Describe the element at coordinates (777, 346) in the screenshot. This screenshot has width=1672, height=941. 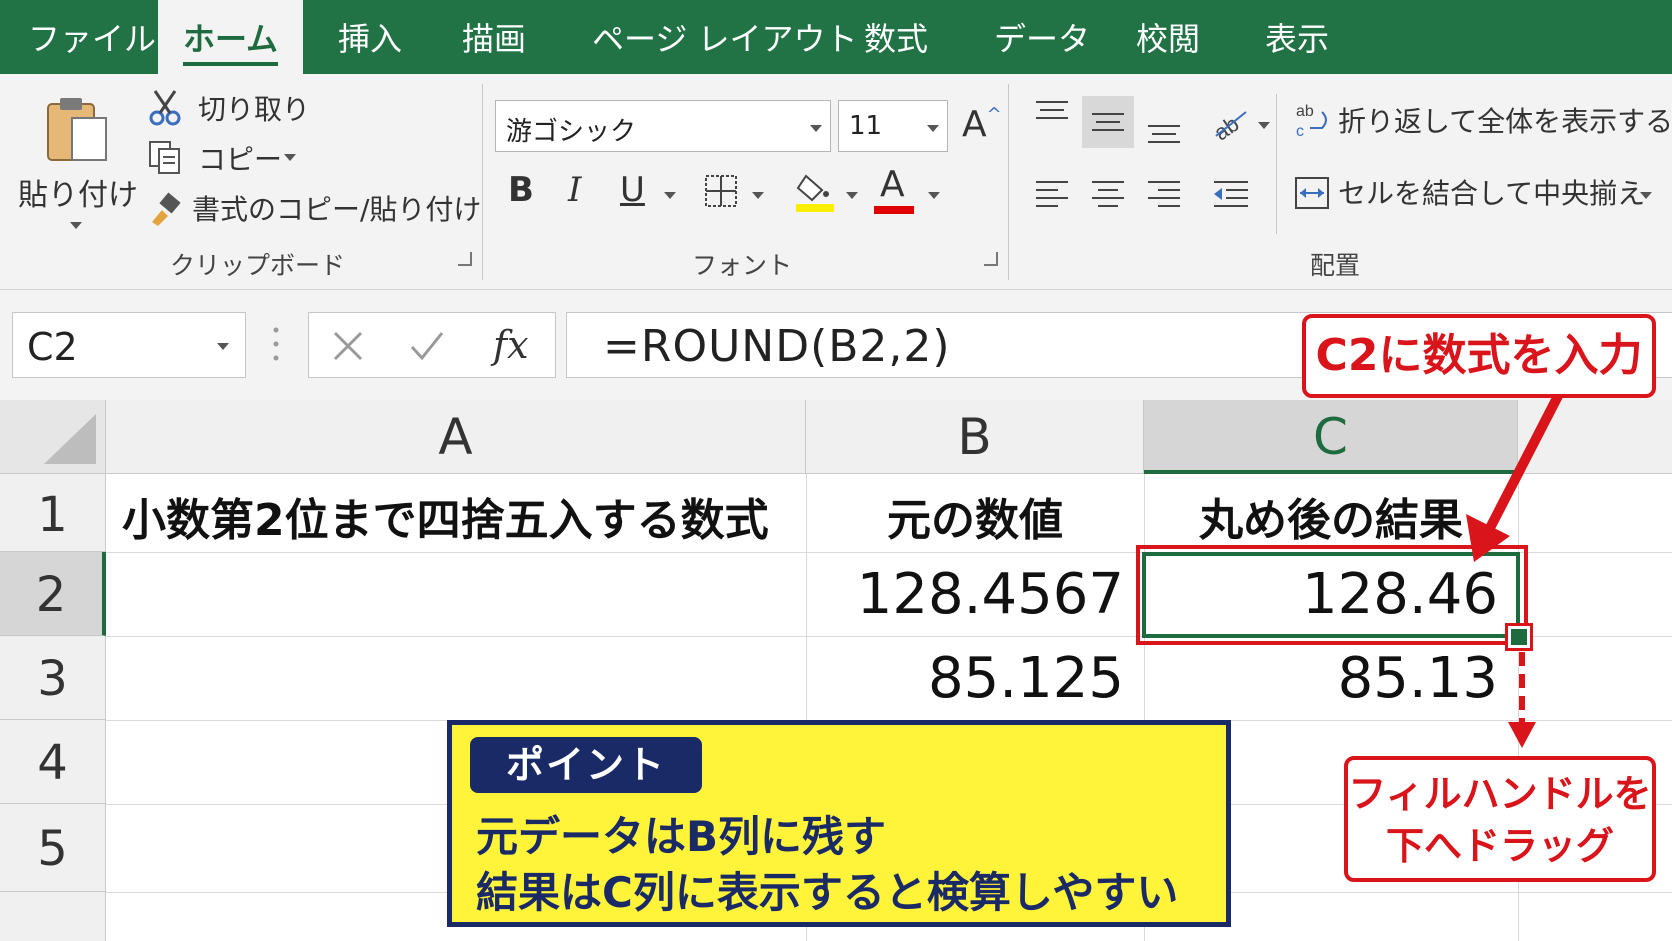
I see `formula-value: =ROUND(B2,2)` at that location.